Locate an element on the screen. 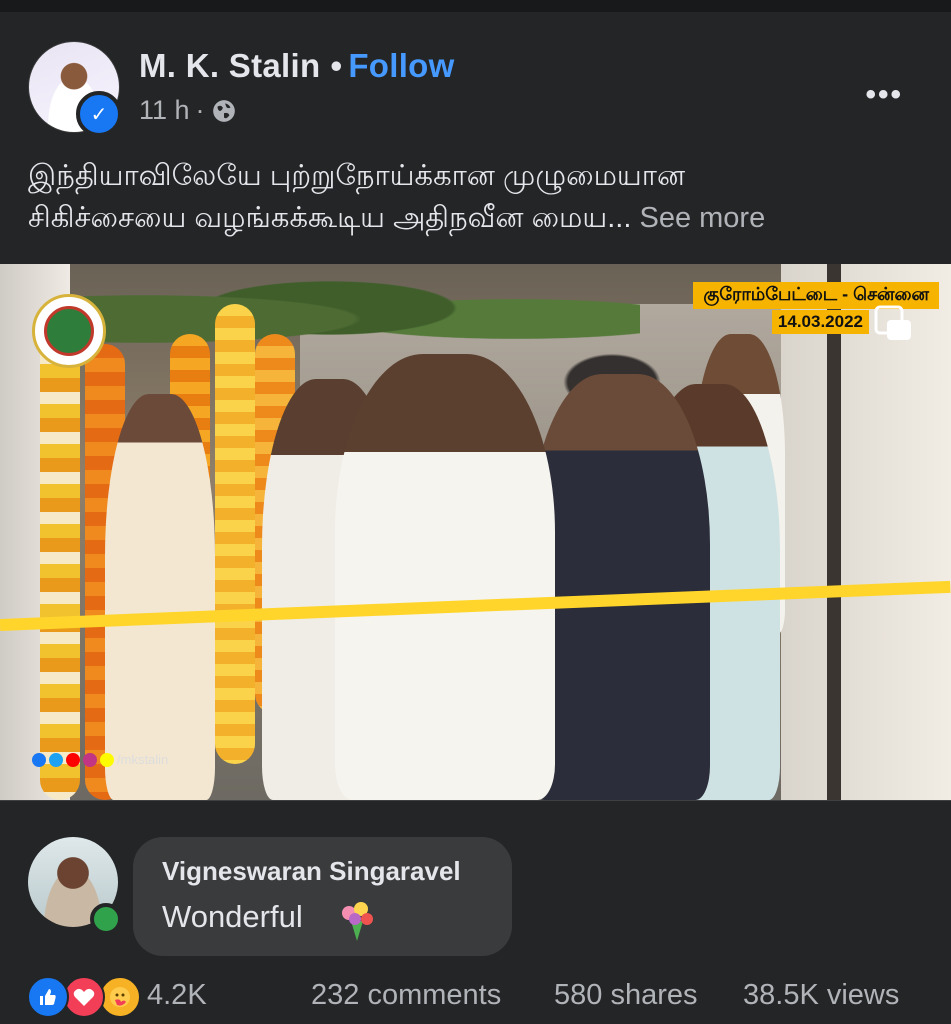 This screenshot has width=951, height=1024. author-line: M. K. Stalin • Follow is located at coordinates (297, 66).